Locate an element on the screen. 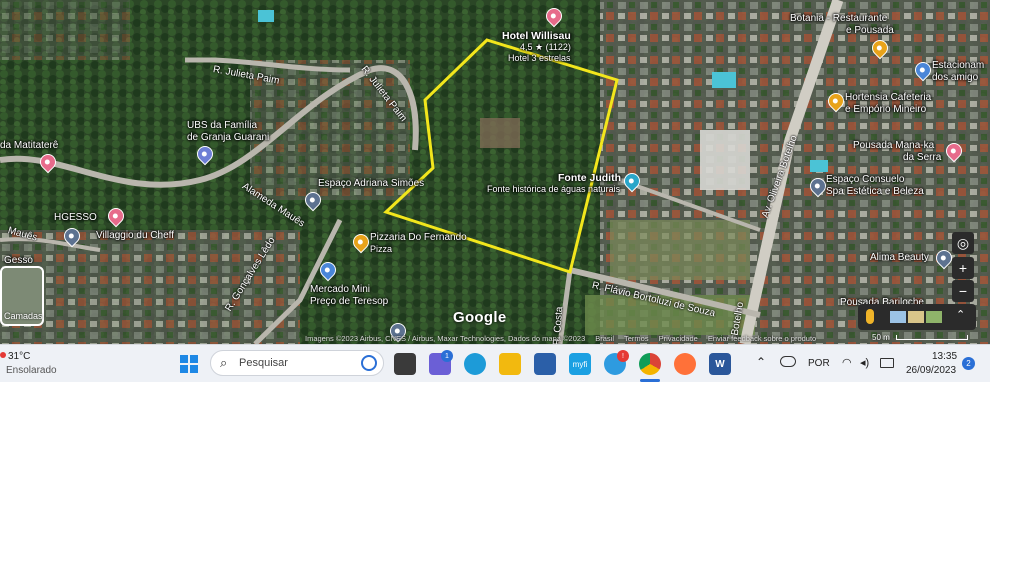 This screenshot has height=576, width=1024. place-label: Hotel Willisau is located at coordinates (536, 36).